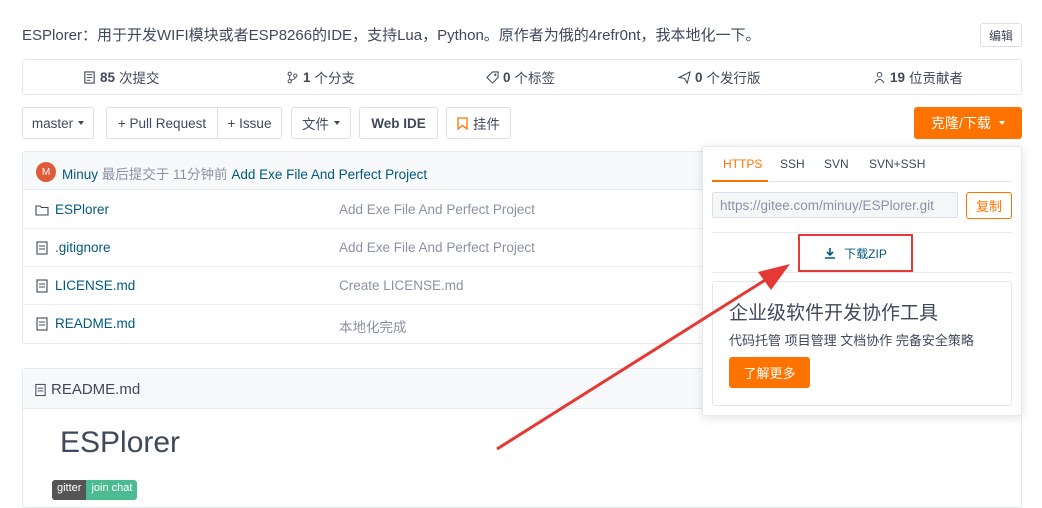 This screenshot has height=508, width=1042. What do you see at coordinates (292, 77) in the screenshot?
I see `branch-icon` at bounding box center [292, 77].